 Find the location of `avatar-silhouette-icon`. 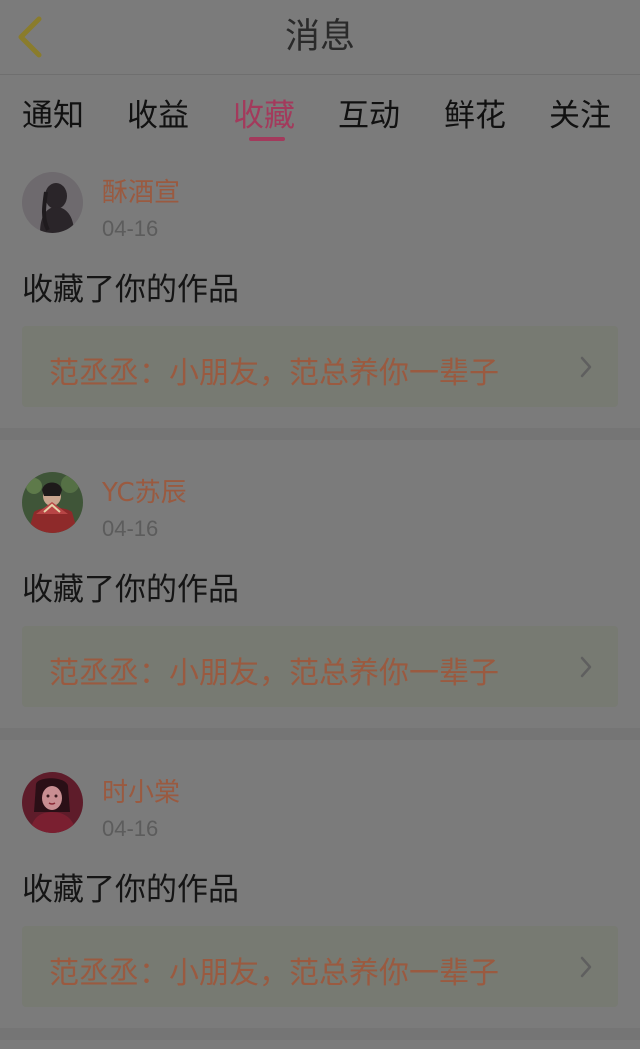

avatar-silhouette-icon is located at coordinates (52, 202).